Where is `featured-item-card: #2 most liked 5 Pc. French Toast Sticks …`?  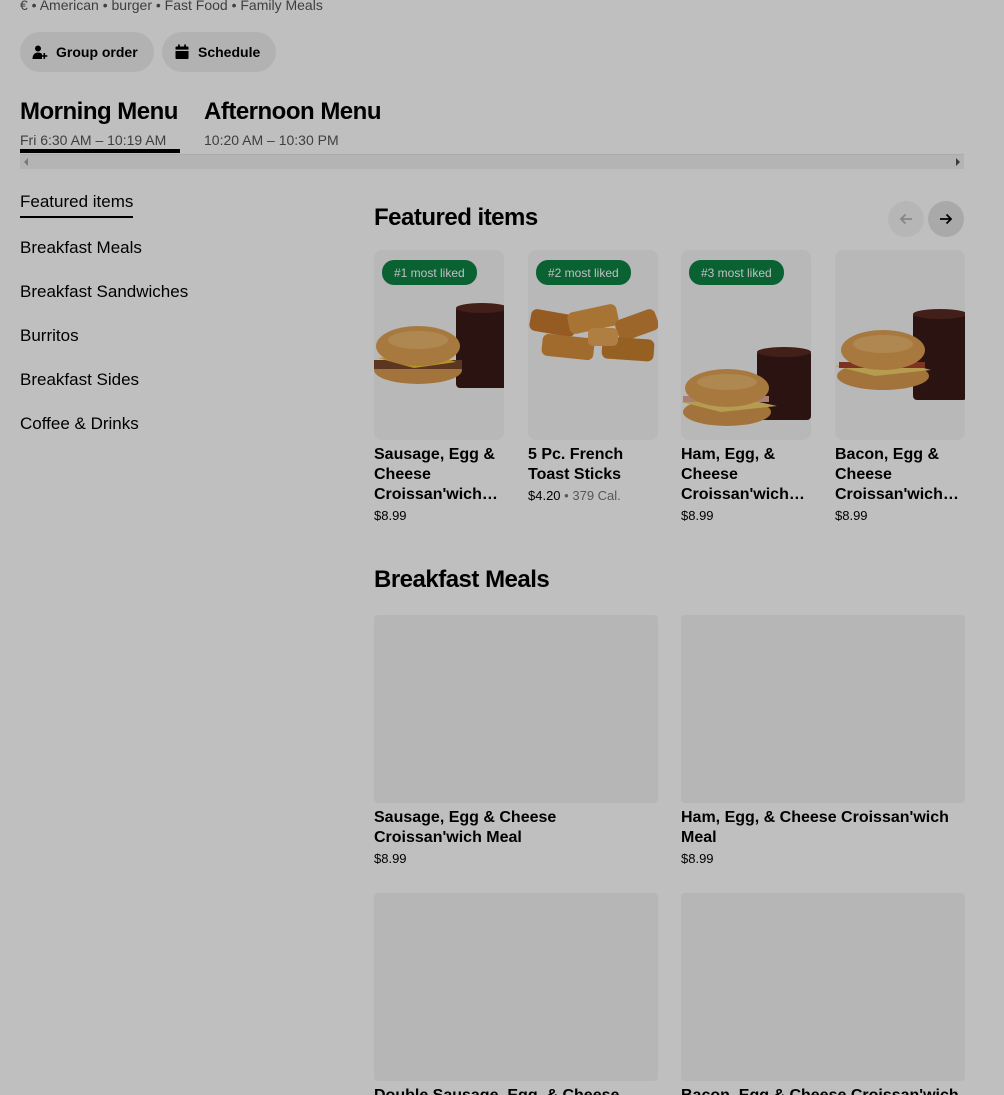
featured-item-card: #2 most liked 5 Pc. French Toast Sticks … is located at coordinates (593, 376).